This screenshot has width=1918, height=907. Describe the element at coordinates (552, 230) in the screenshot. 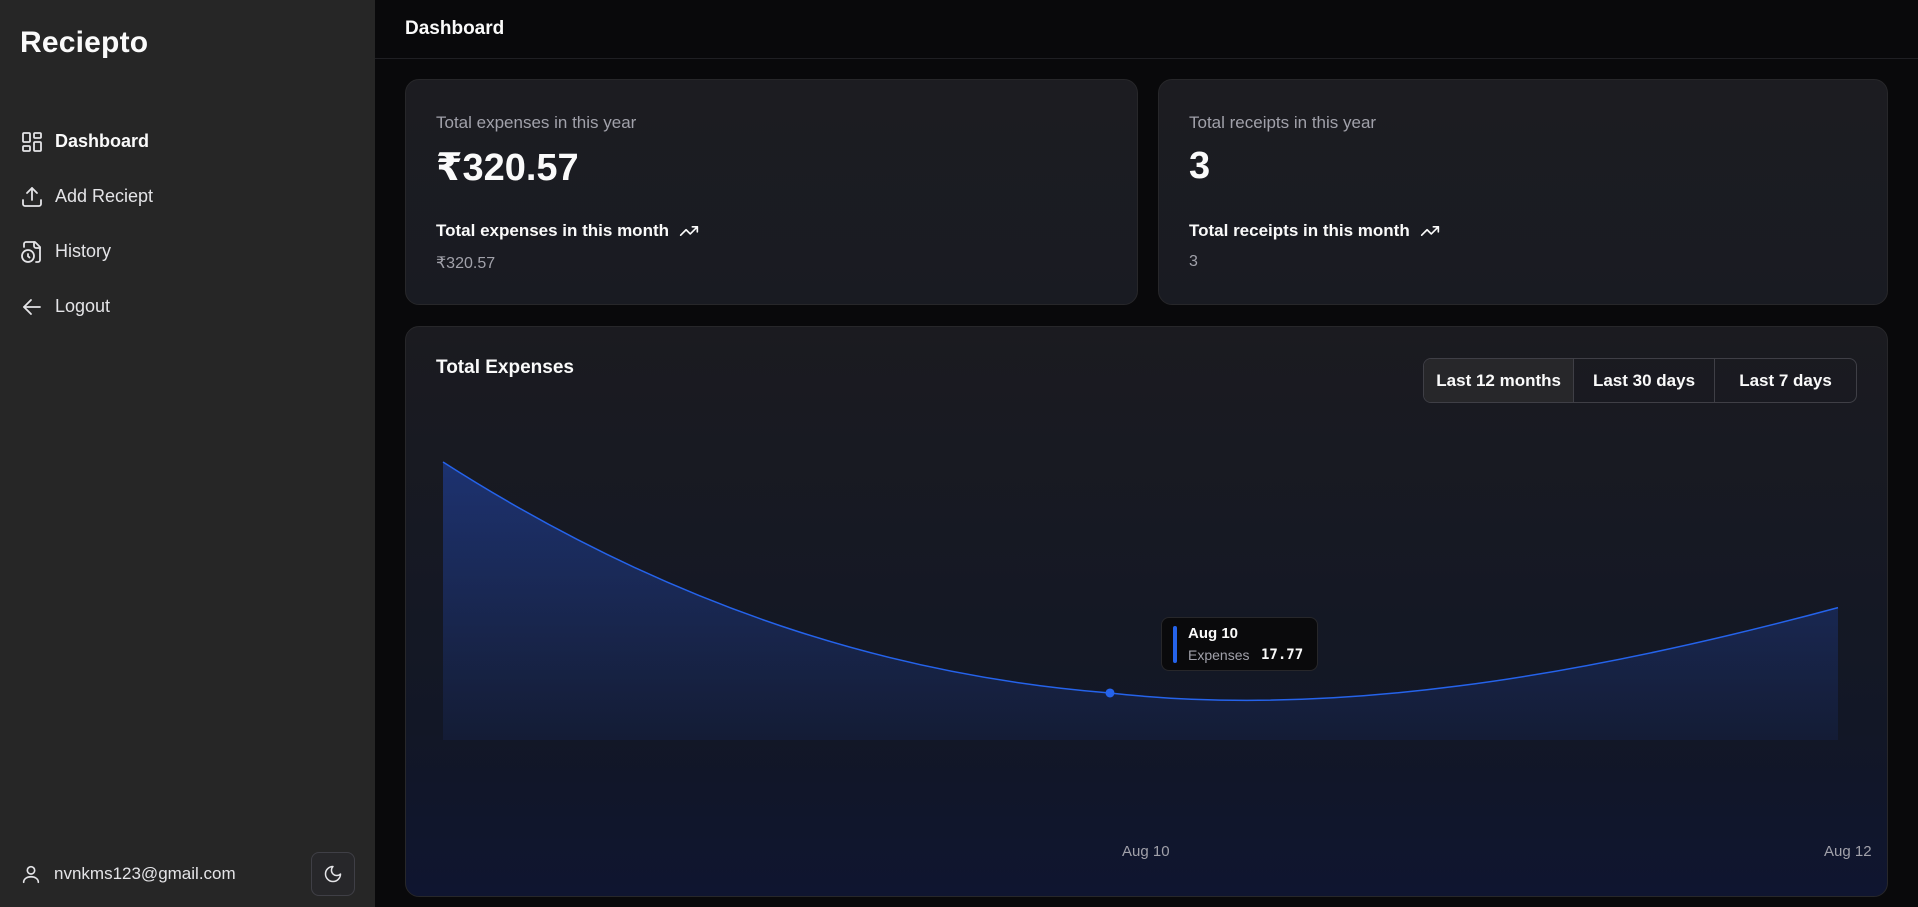

I see `stat-sub-label: Total expenses in this month` at that location.